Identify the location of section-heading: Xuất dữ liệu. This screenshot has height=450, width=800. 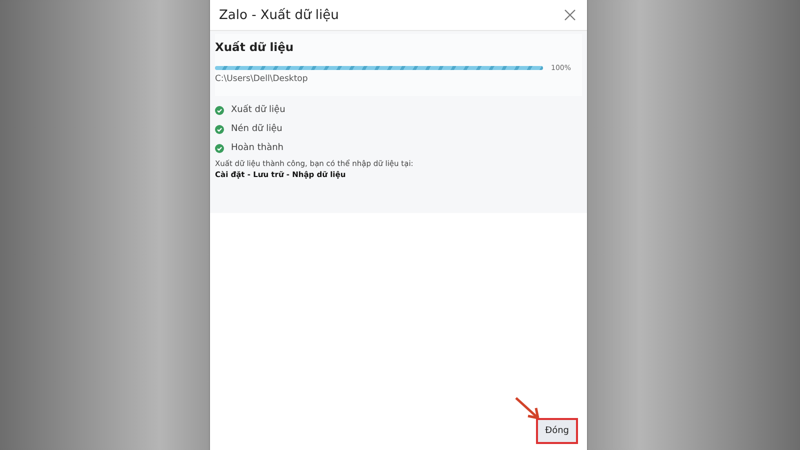
(255, 47).